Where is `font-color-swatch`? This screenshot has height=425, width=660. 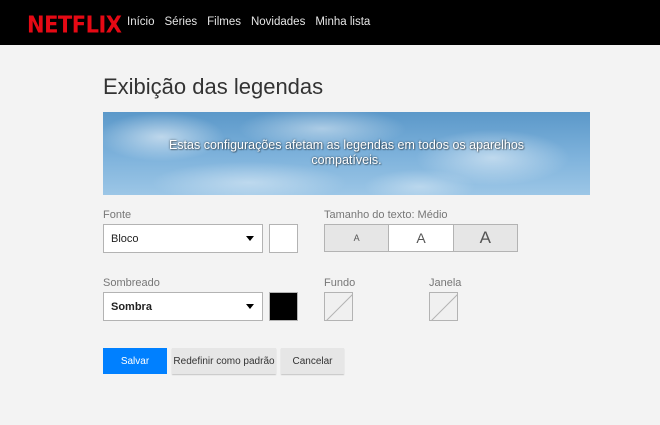 font-color-swatch is located at coordinates (283, 238).